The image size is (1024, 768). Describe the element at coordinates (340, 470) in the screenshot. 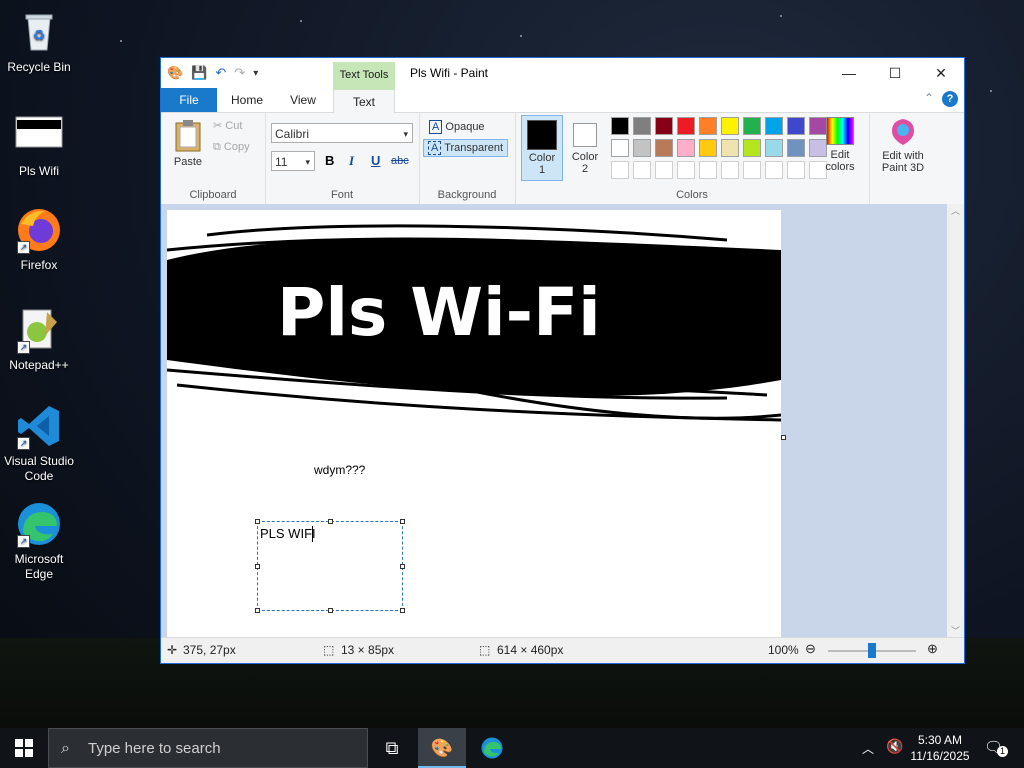

I see `canvas-text-reply: wdym???` at that location.